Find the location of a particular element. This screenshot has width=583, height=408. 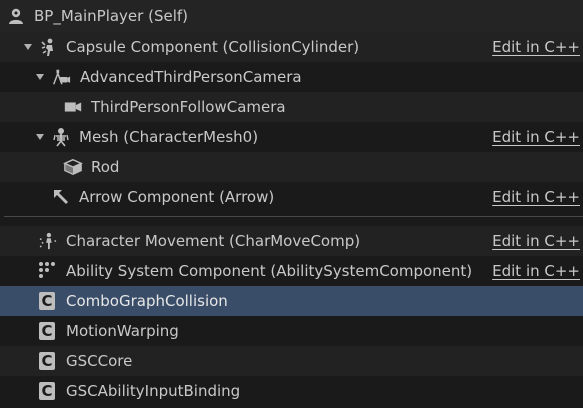

tree-item-label: MotionWarping is located at coordinates (122, 331).